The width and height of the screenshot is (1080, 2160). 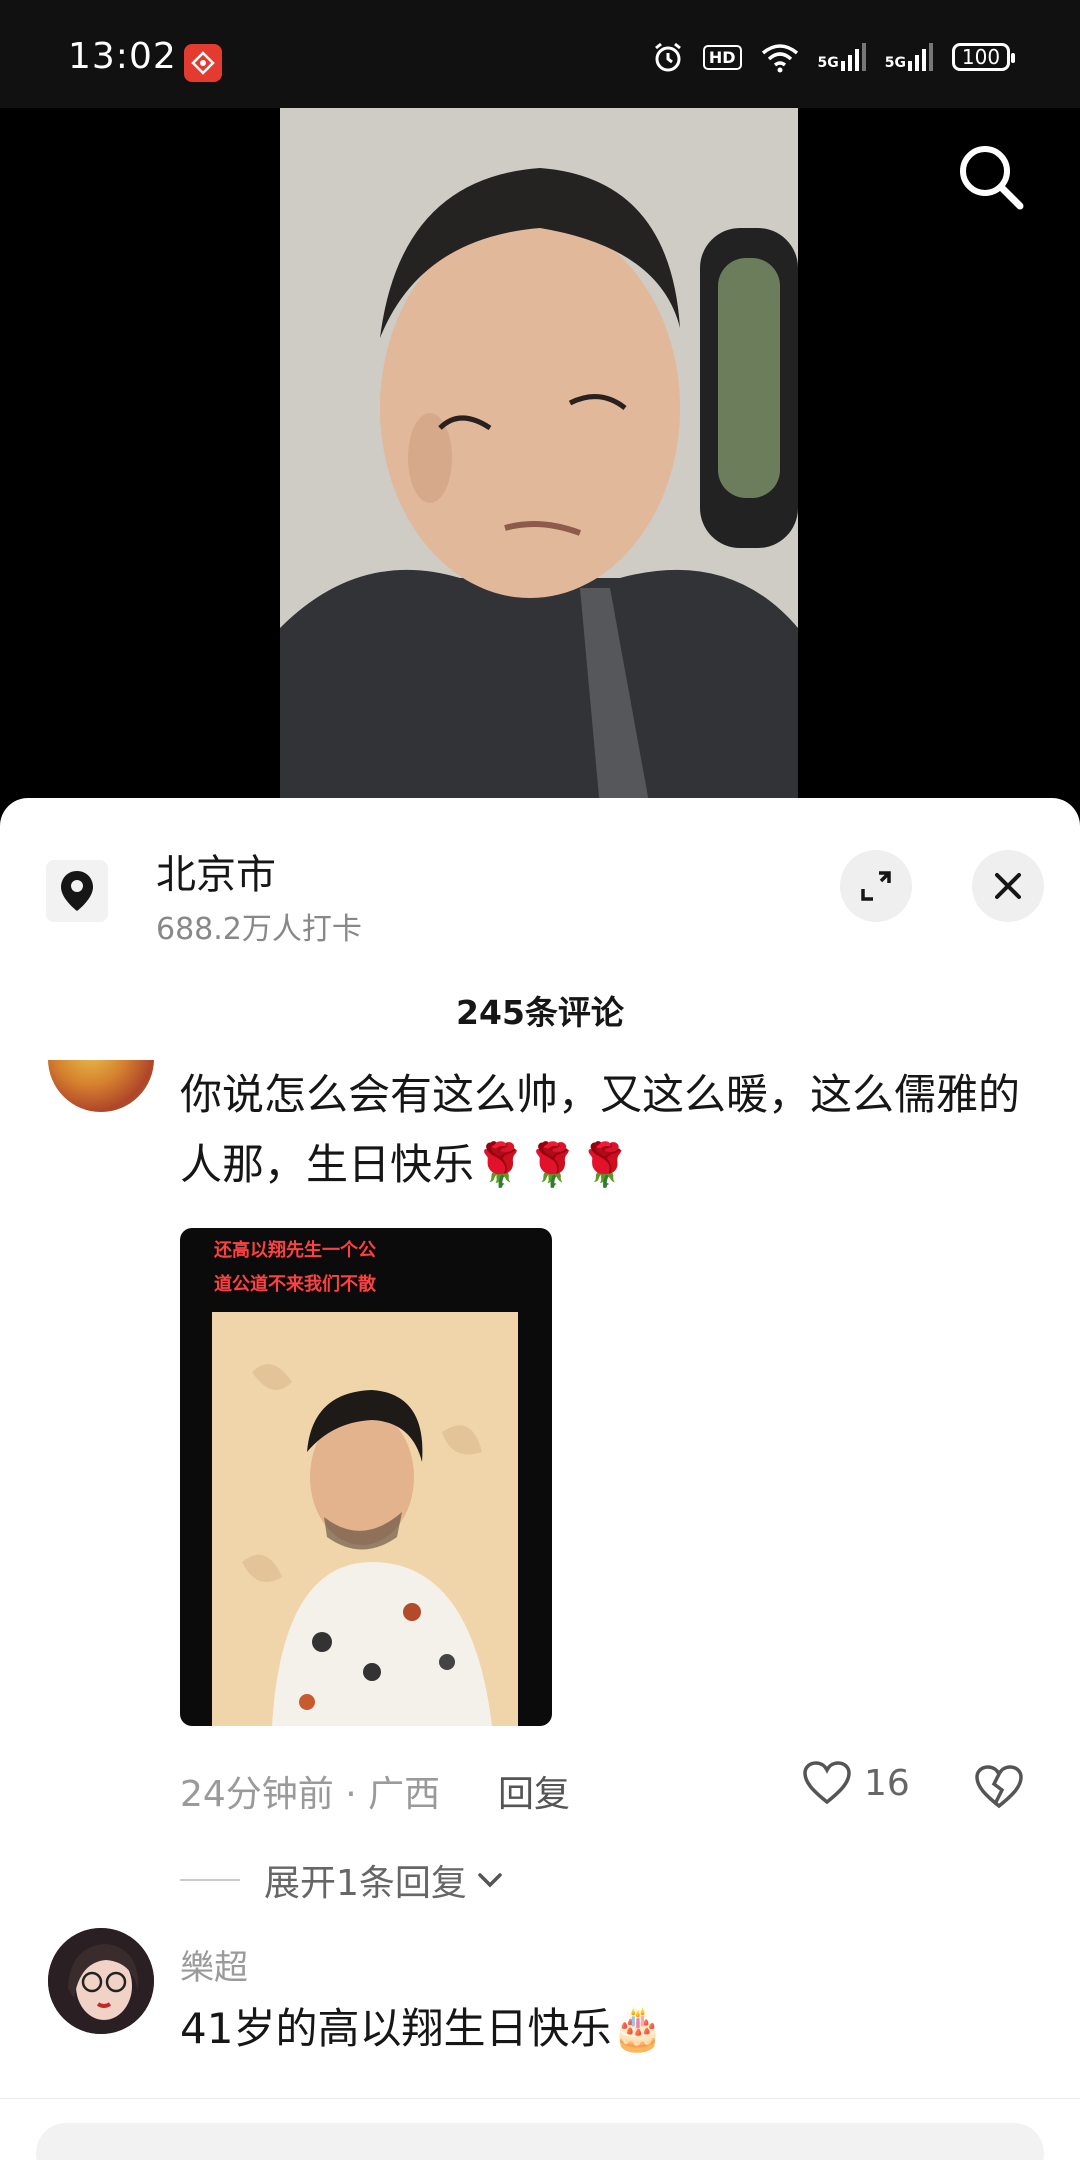 I want to click on status-bar: 13:02 HD 5G 5G 100, so click(x=540, y=54).